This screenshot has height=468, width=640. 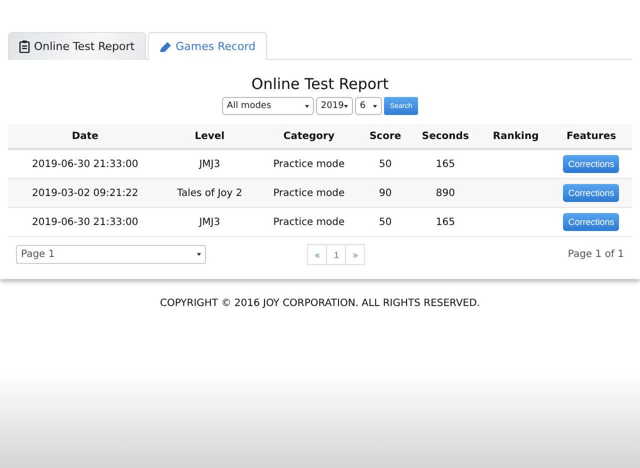 What do you see at coordinates (336, 254) in the screenshot?
I see `page-button: 1` at bounding box center [336, 254].